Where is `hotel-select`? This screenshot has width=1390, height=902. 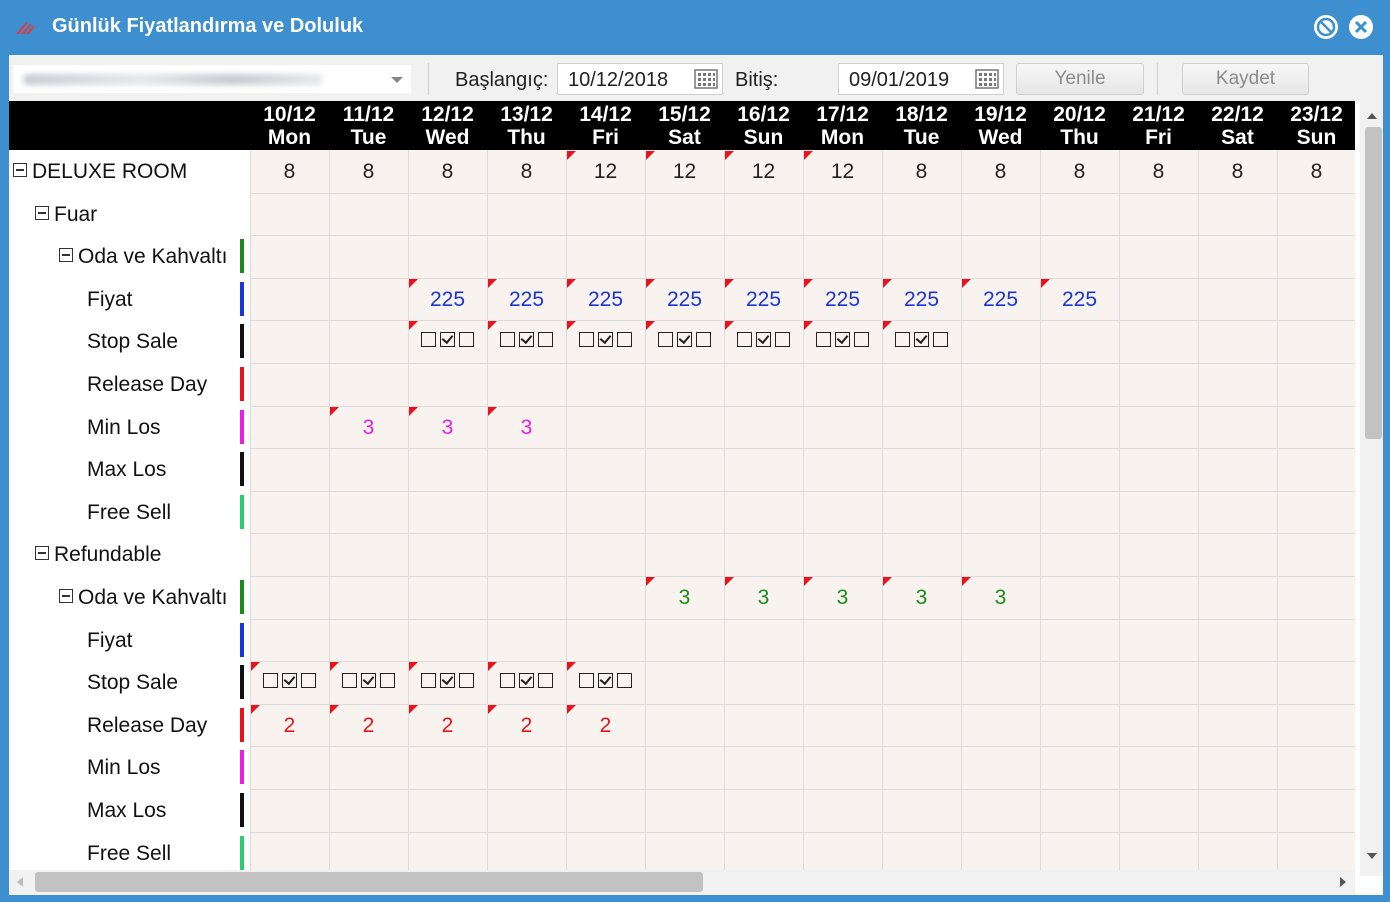
hotel-select is located at coordinates (212, 79).